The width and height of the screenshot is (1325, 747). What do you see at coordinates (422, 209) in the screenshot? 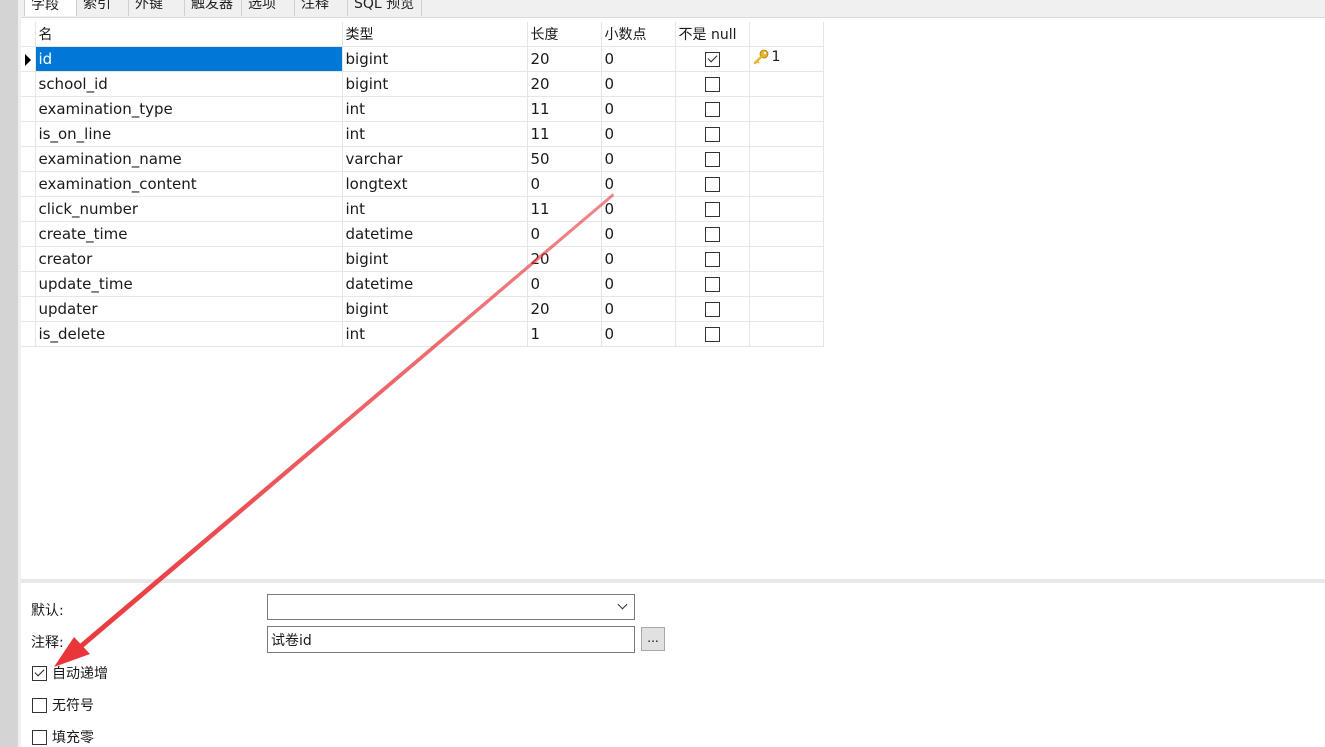
I see `table-row: click_number int 11 0` at bounding box center [422, 209].